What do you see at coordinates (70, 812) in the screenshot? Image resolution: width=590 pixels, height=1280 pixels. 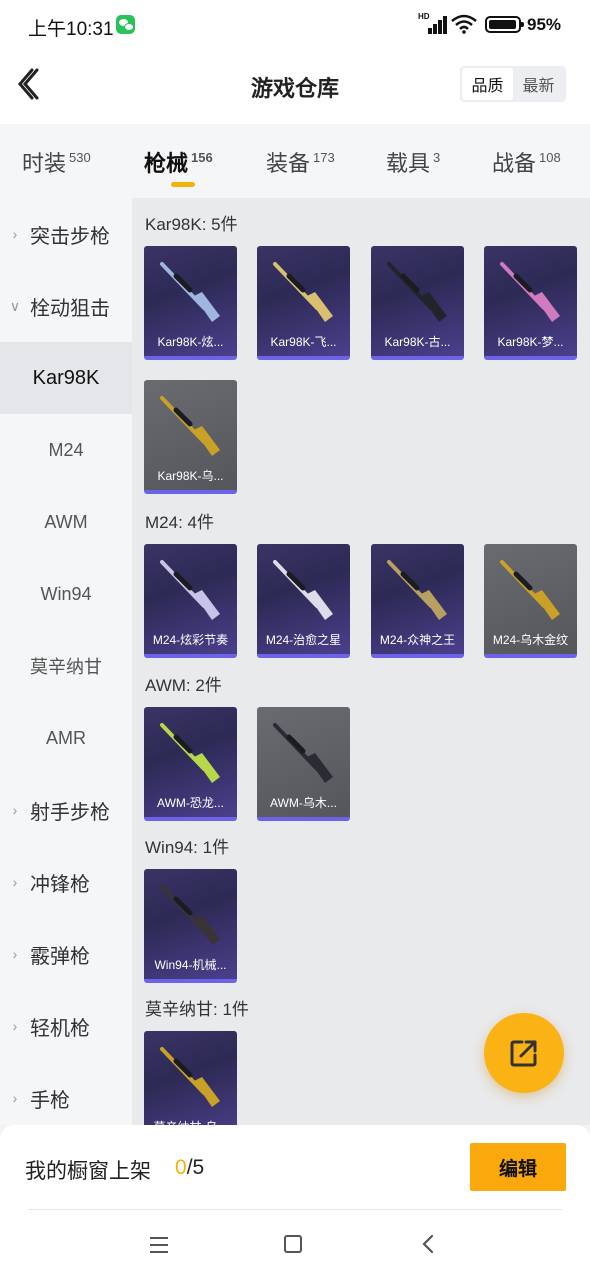 I see `sidebar-item-label: 射手步枪` at bounding box center [70, 812].